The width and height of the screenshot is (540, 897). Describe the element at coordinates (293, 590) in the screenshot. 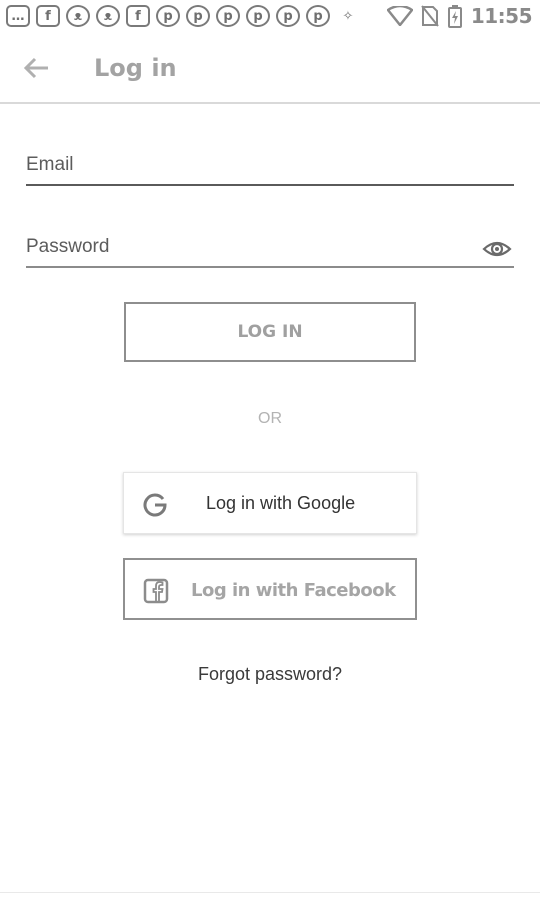

I see `facebook-login-label: Log in with Facebook` at that location.